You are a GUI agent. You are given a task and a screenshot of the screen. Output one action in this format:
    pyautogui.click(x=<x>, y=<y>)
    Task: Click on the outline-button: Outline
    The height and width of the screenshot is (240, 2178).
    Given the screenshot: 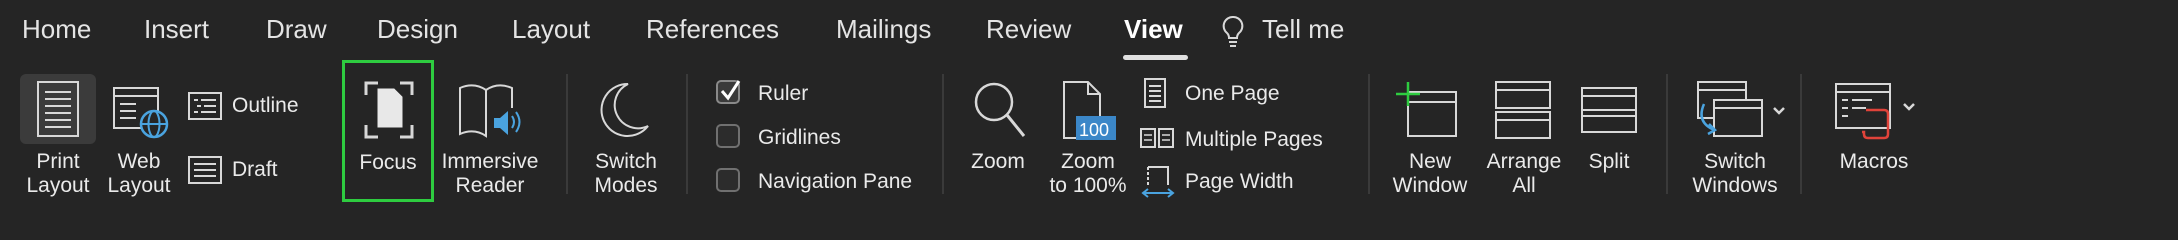 What is the action you would take?
    pyautogui.click(x=251, y=107)
    